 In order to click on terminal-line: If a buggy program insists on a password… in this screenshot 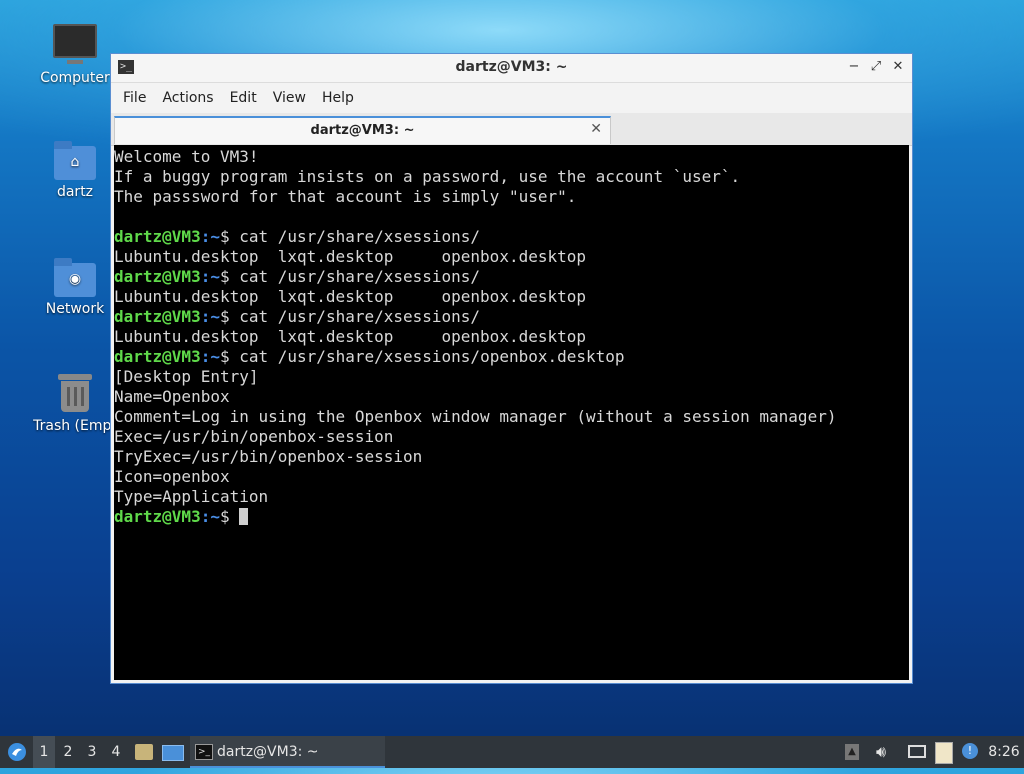, I will do `click(427, 176)`.